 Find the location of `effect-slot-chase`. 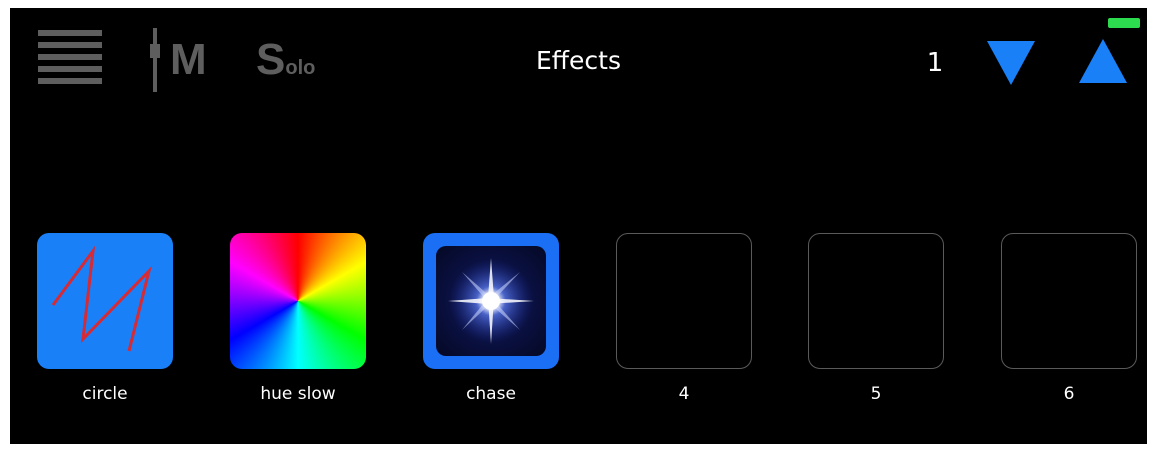

effect-slot-chase is located at coordinates (491, 301).